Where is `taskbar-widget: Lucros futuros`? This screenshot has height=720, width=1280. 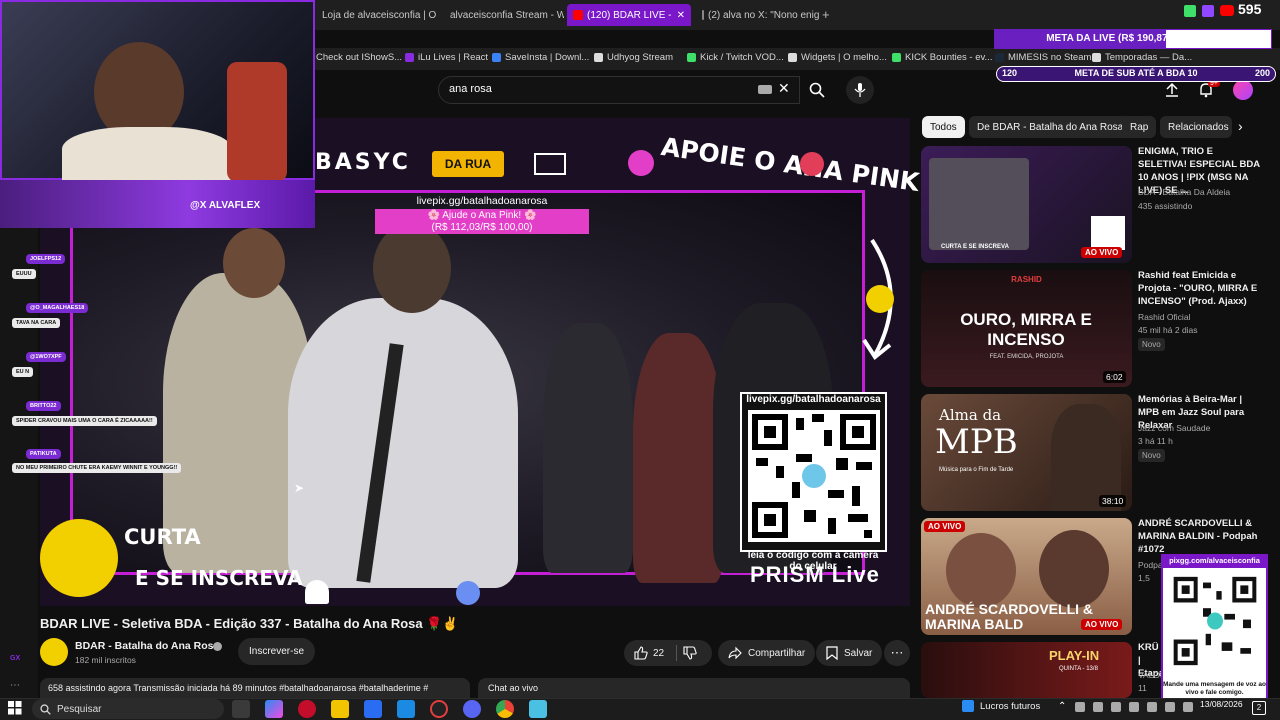
taskbar-widget: Lucros futuros is located at coordinates (1001, 706).